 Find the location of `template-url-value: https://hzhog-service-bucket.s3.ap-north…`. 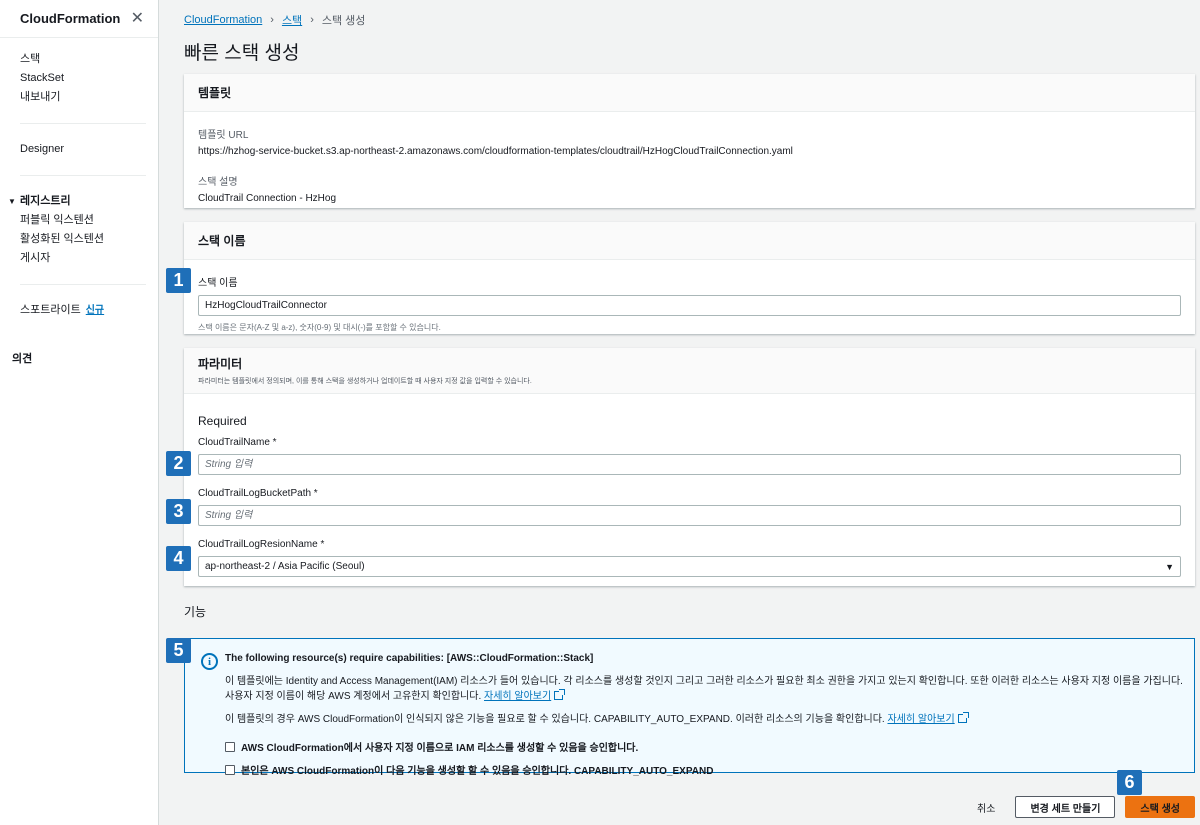

template-url-value: https://hzhog-service-bucket.s3.ap-north… is located at coordinates (495, 151).